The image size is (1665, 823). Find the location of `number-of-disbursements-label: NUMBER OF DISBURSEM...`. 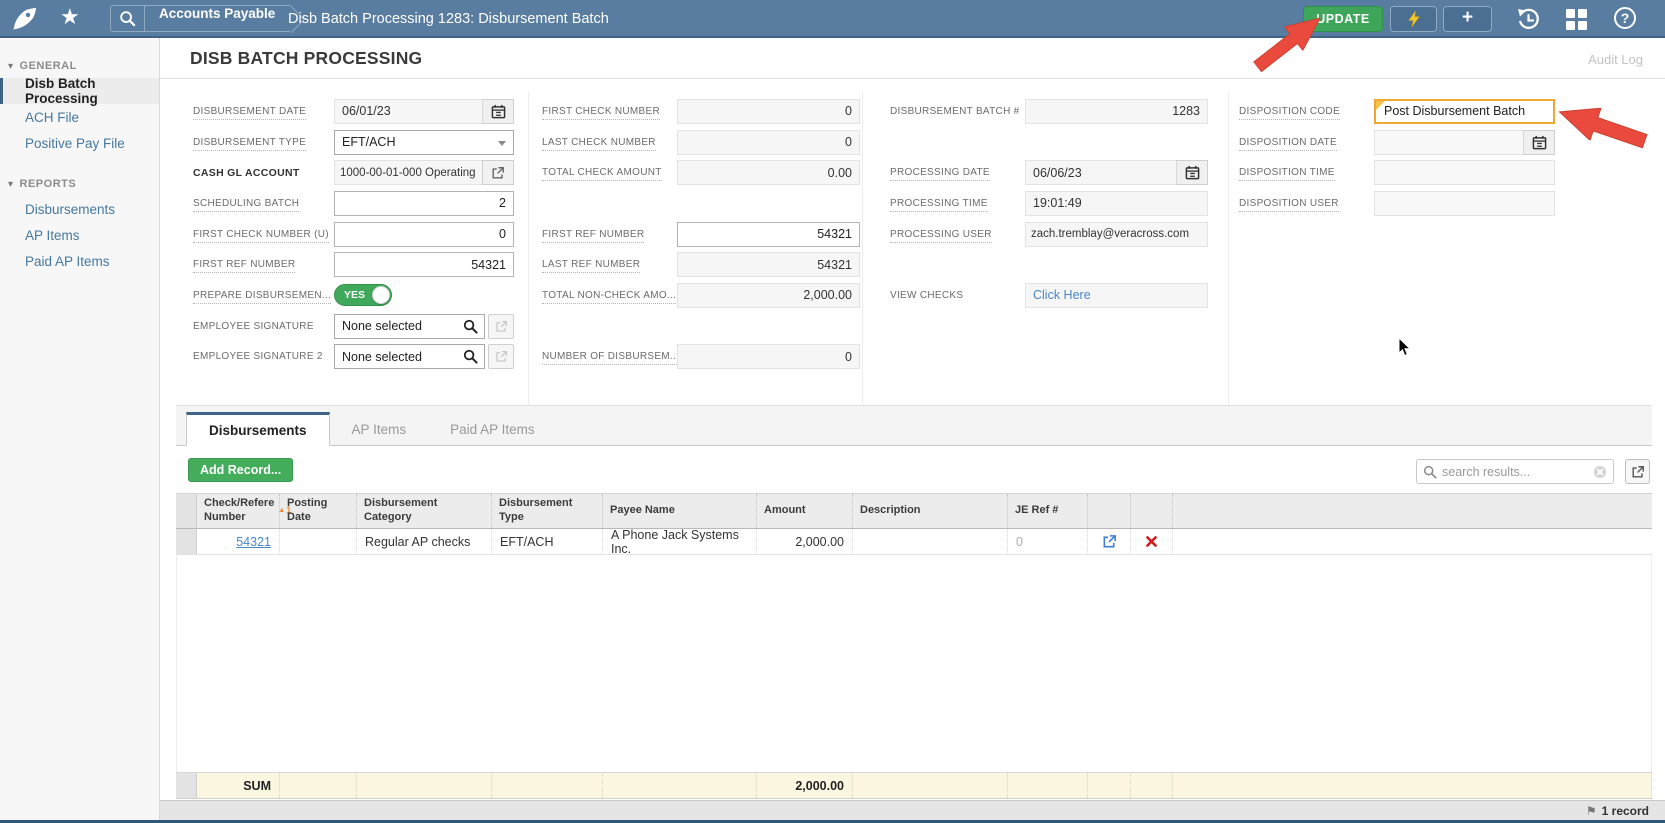

number-of-disbursements-label: NUMBER OF DISBURSEM... is located at coordinates (611, 358).